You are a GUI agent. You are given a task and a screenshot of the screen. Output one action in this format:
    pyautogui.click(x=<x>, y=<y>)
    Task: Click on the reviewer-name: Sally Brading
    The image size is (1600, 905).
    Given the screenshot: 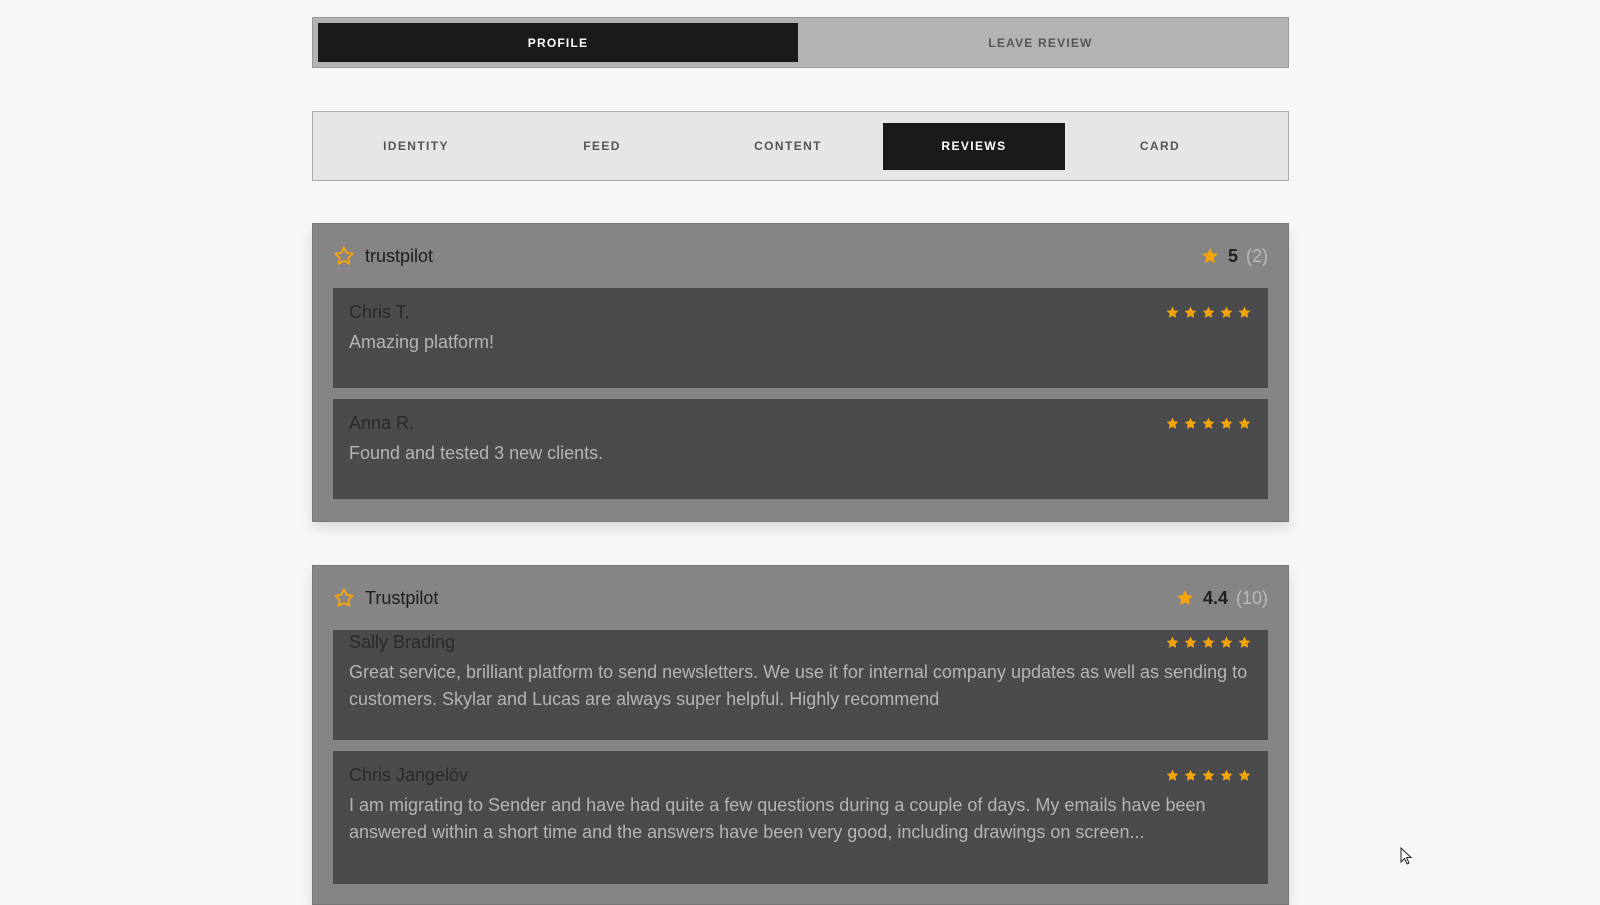 What is the action you would take?
    pyautogui.click(x=402, y=642)
    